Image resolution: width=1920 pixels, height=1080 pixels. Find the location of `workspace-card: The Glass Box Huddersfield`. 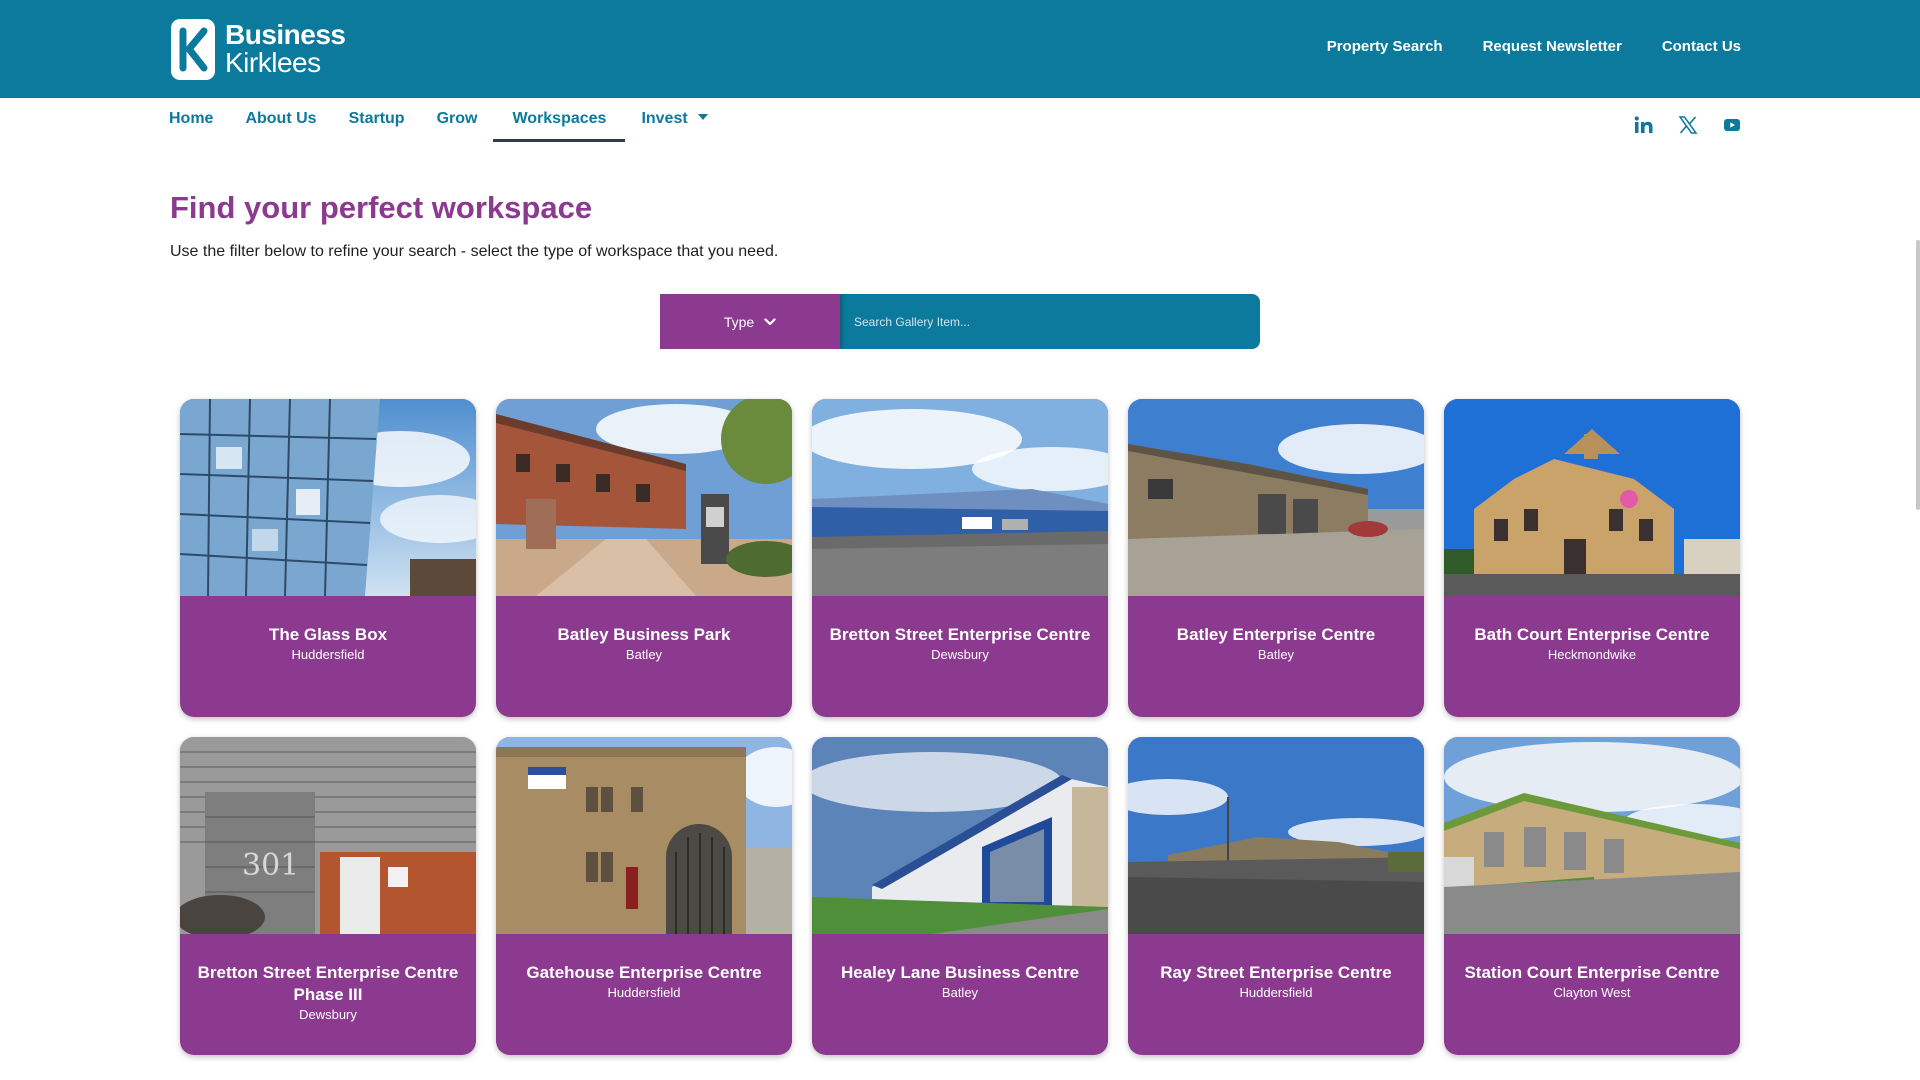

workspace-card: The Glass Box Huddersfield is located at coordinates (328, 558).